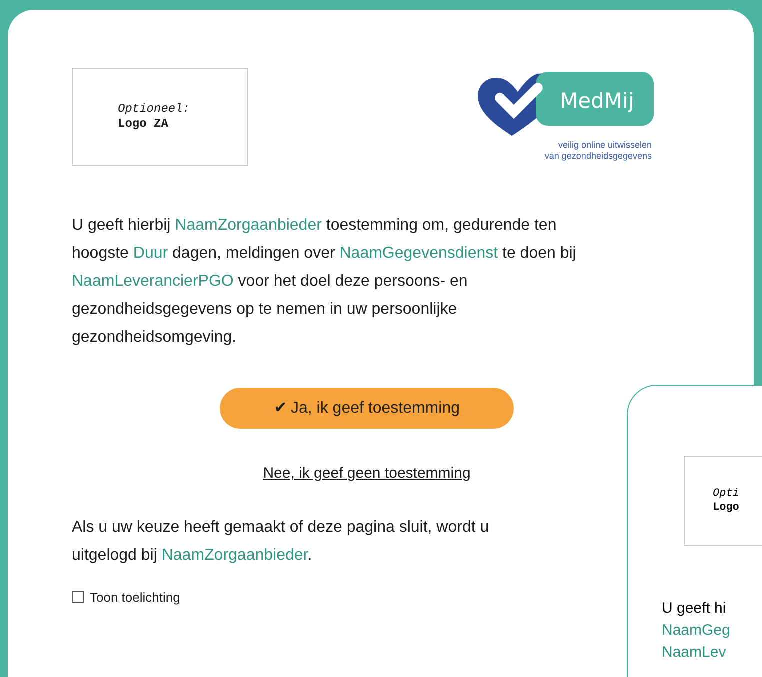  I want to click on consent-text: U geeft hierbij NaamZorgaanbieder toestemming om, gedurende ten hoogste Duur dagen, meldingen over NaamGegevensdienst te doen bij NaamLeverancierPGO voor het doel deze persoons- en gezondheidsgegevens op te nemen in uw persoonlijke gezondheidsomgeving., so click(325, 282).